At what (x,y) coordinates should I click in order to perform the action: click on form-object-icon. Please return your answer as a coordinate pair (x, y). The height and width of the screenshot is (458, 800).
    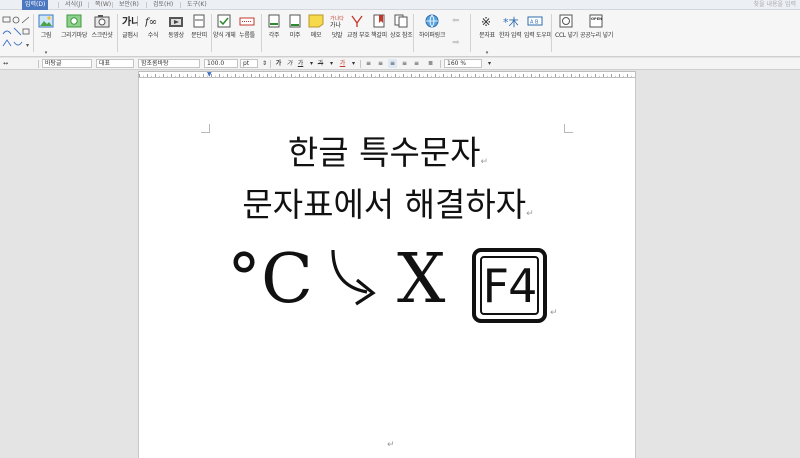
    Looking at the image, I should click on (224, 21).